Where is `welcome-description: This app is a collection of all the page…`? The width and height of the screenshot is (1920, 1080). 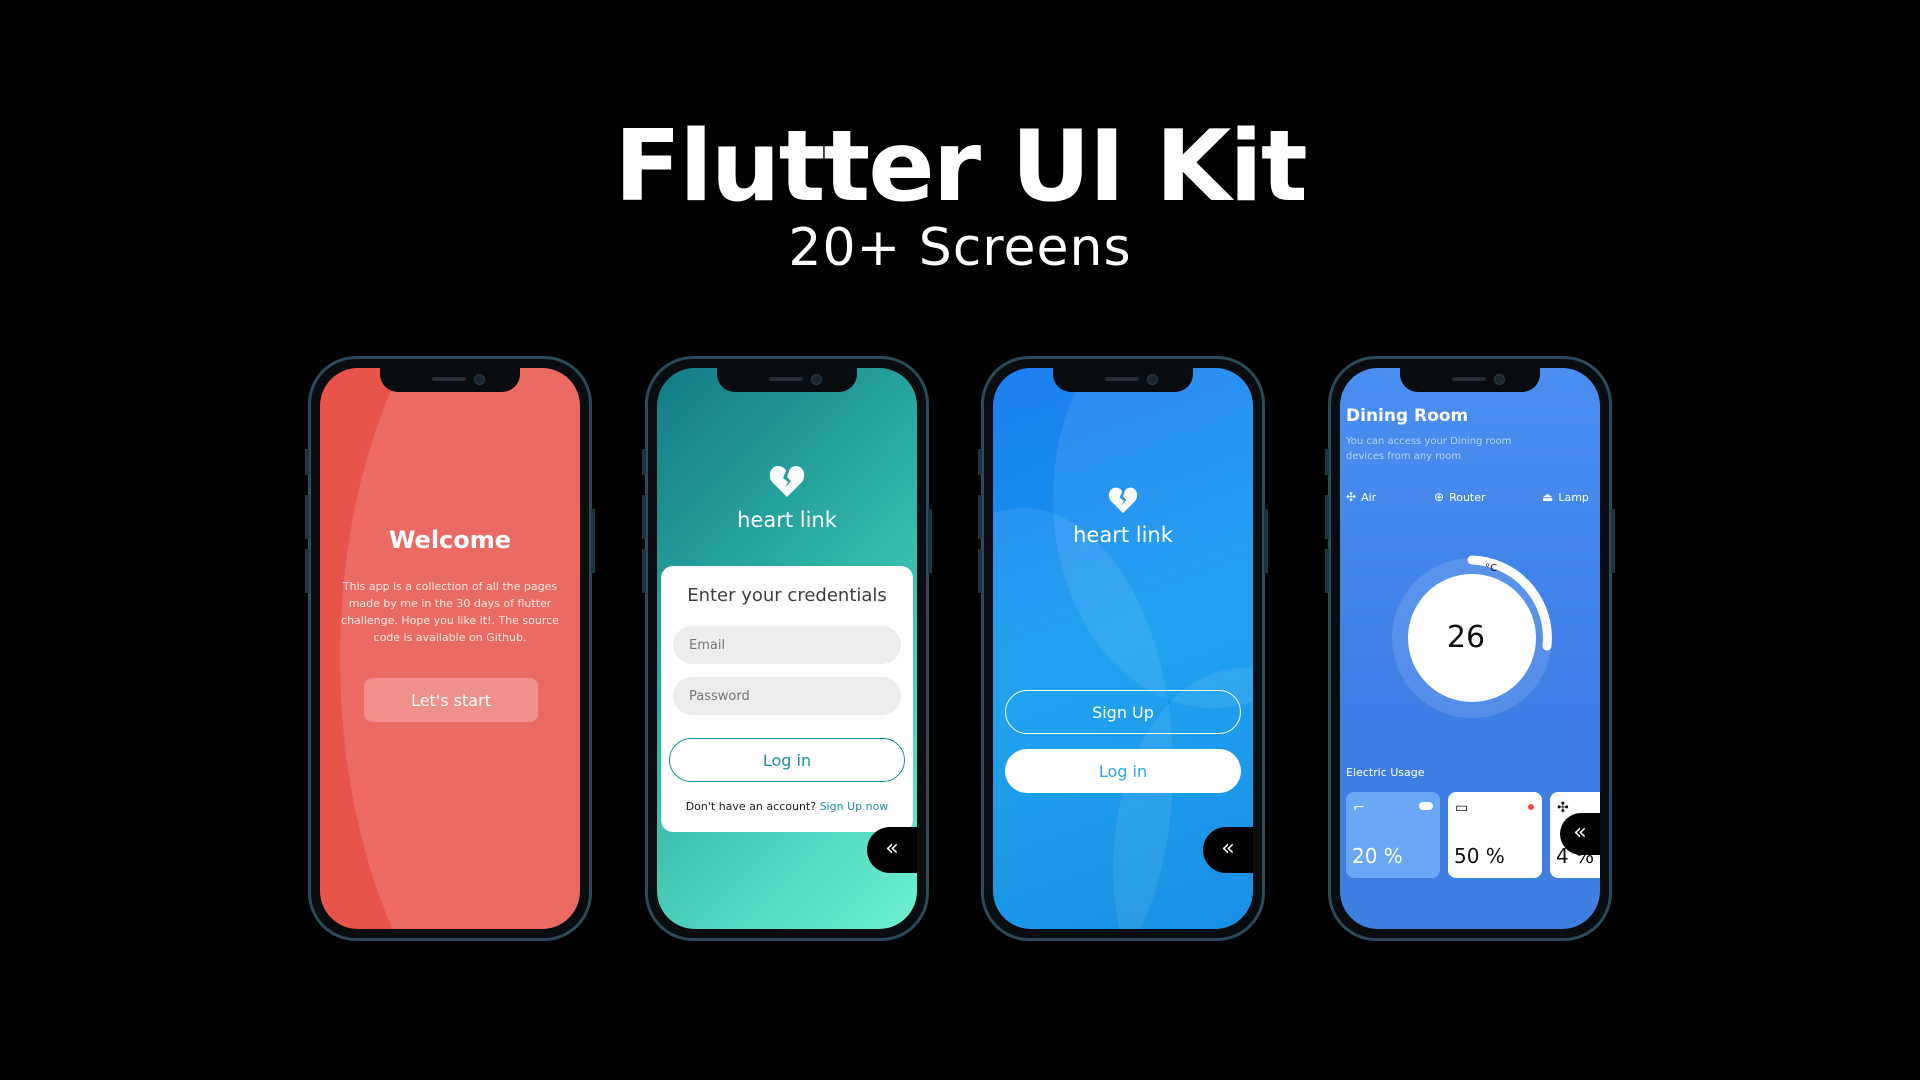 welcome-description: This app is a collection of all the page… is located at coordinates (450, 612).